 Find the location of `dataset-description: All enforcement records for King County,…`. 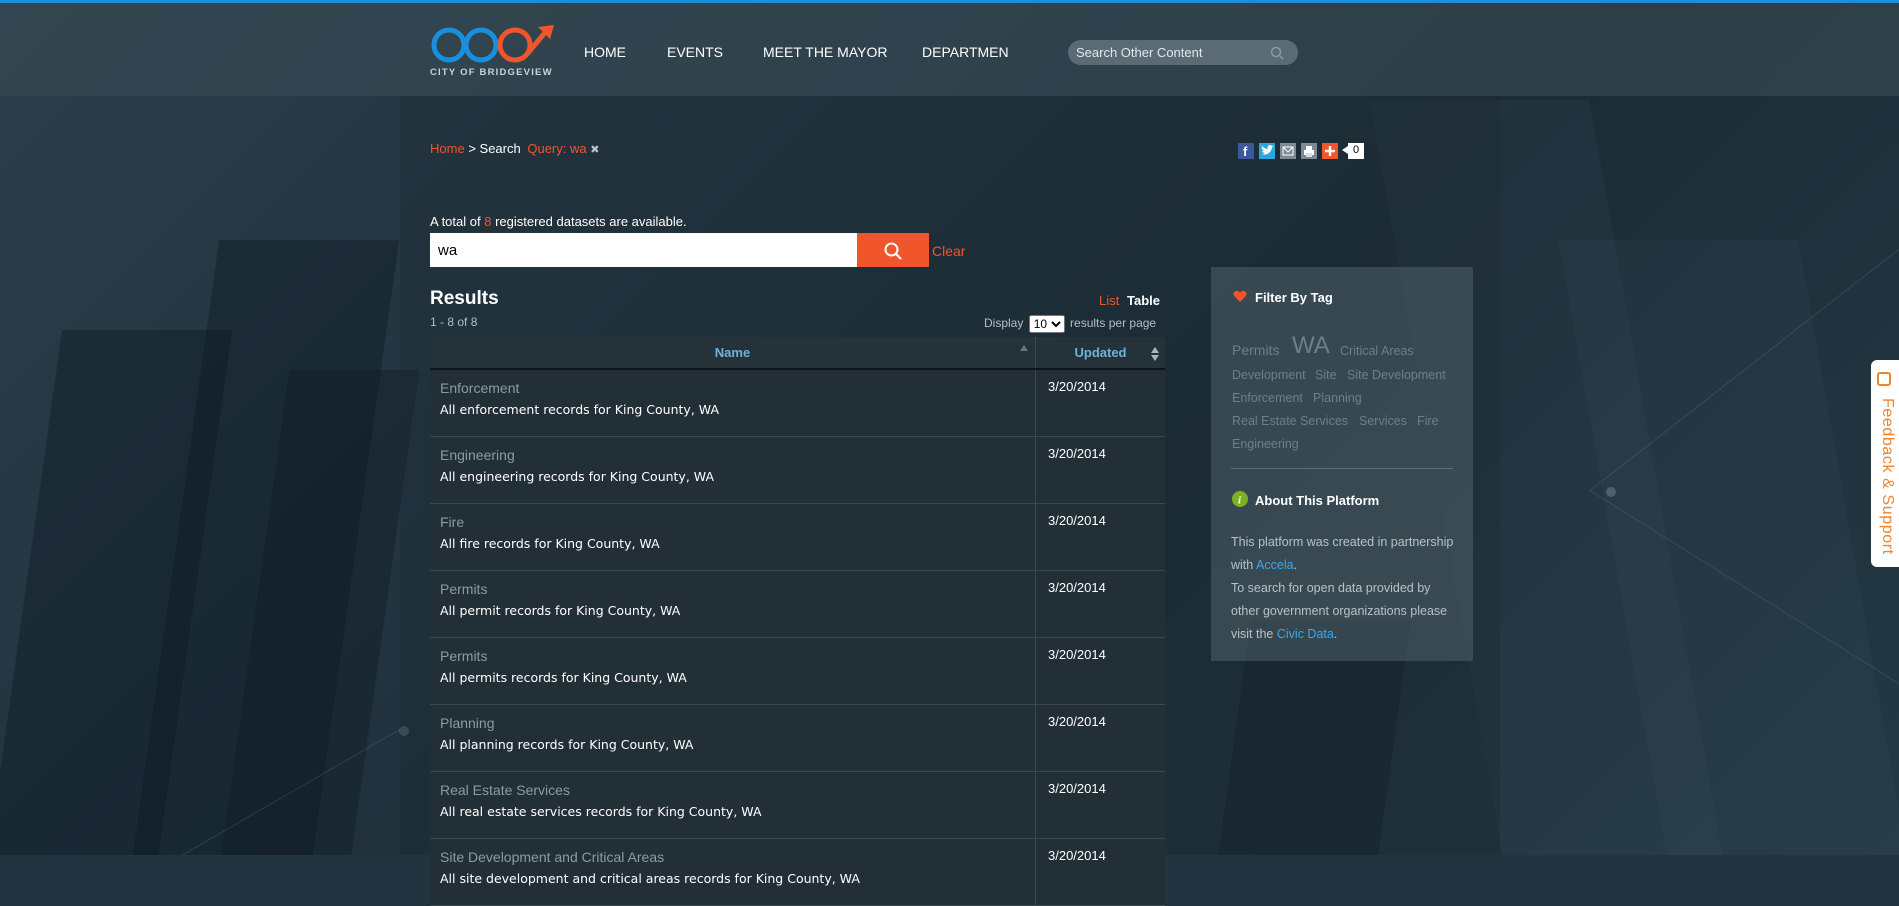

dataset-description: All enforcement records for King County,… is located at coordinates (579, 409).